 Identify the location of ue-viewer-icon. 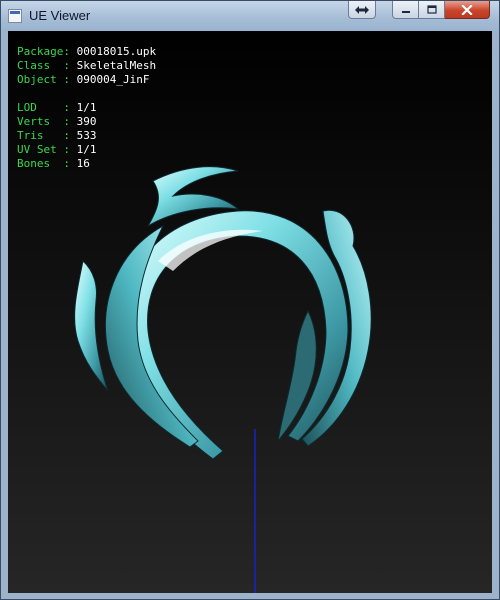
(15, 16).